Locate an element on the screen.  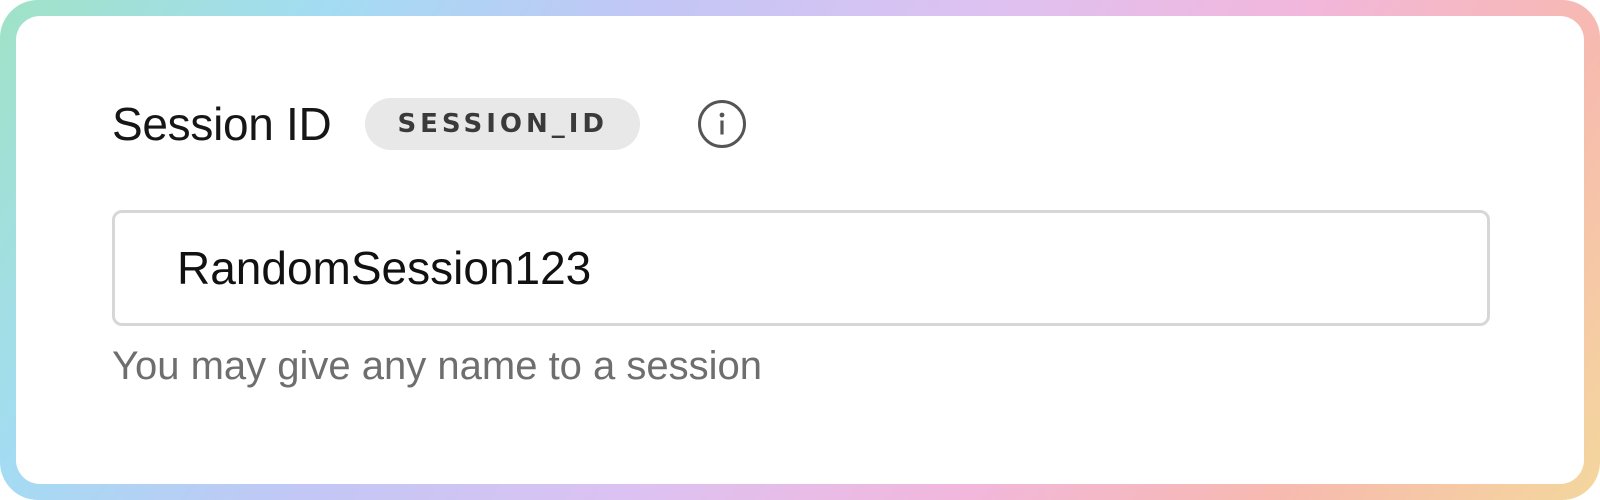
info-glyph is located at coordinates (722, 123).